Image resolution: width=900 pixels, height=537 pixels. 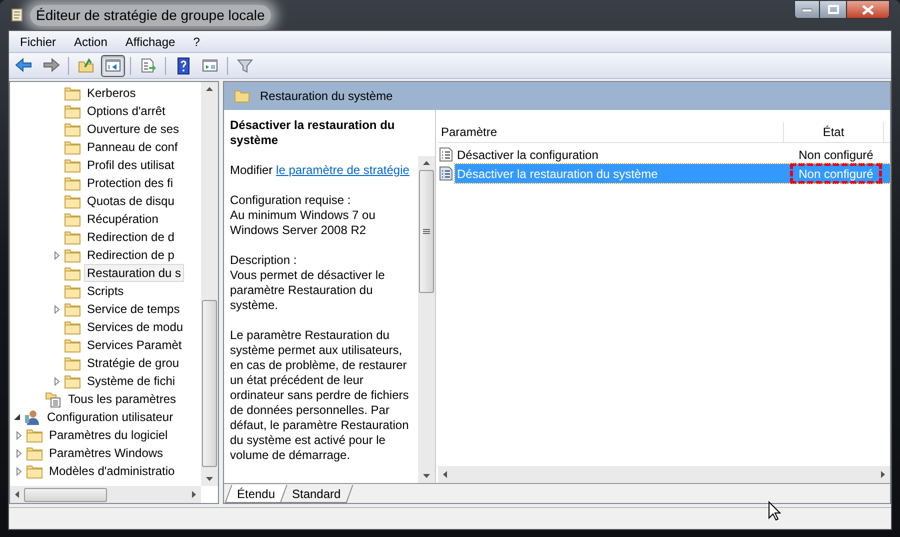 What do you see at coordinates (834, 132) in the screenshot?
I see `column-header: État` at bounding box center [834, 132].